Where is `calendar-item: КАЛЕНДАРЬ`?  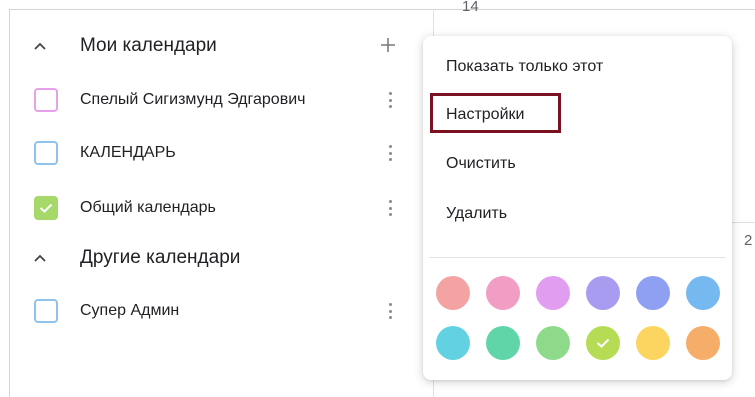
calendar-item: КАЛЕНДАРЬ is located at coordinates (105, 153).